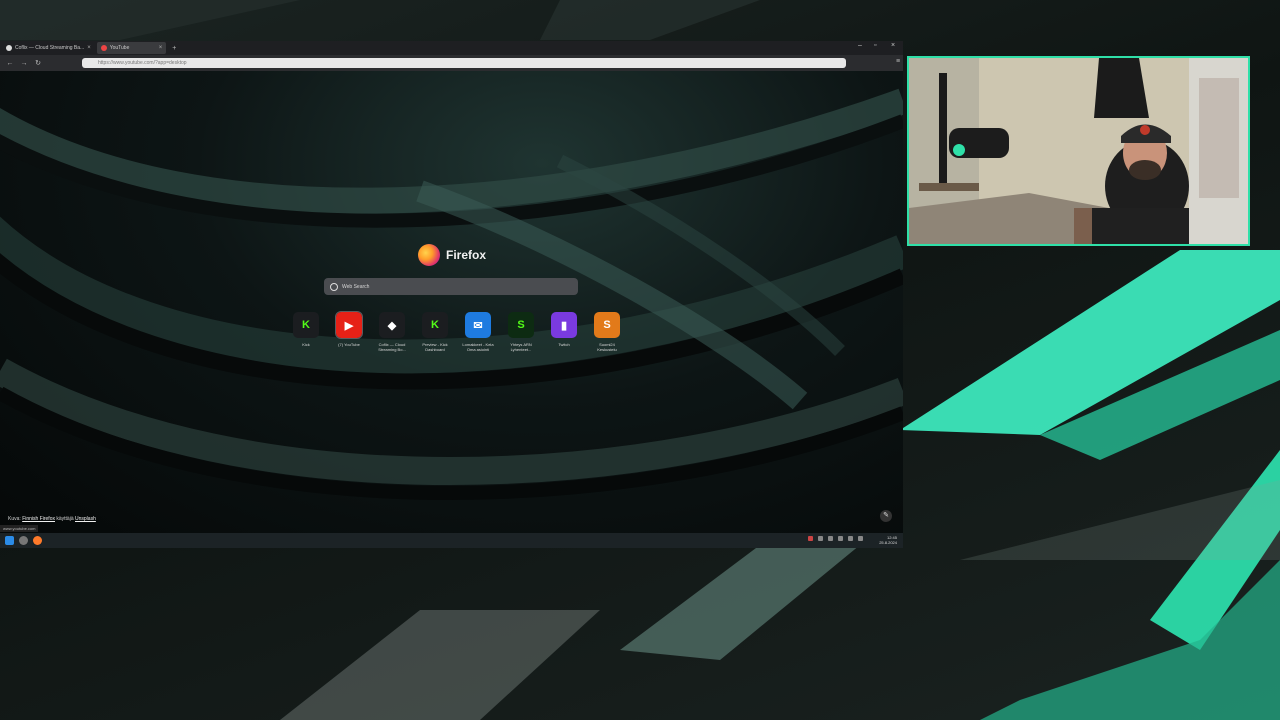 This screenshot has width=1280, height=720. I want to click on tab-coflix: Coflix — Cloud Streaming Ba... ×, so click(48, 48).